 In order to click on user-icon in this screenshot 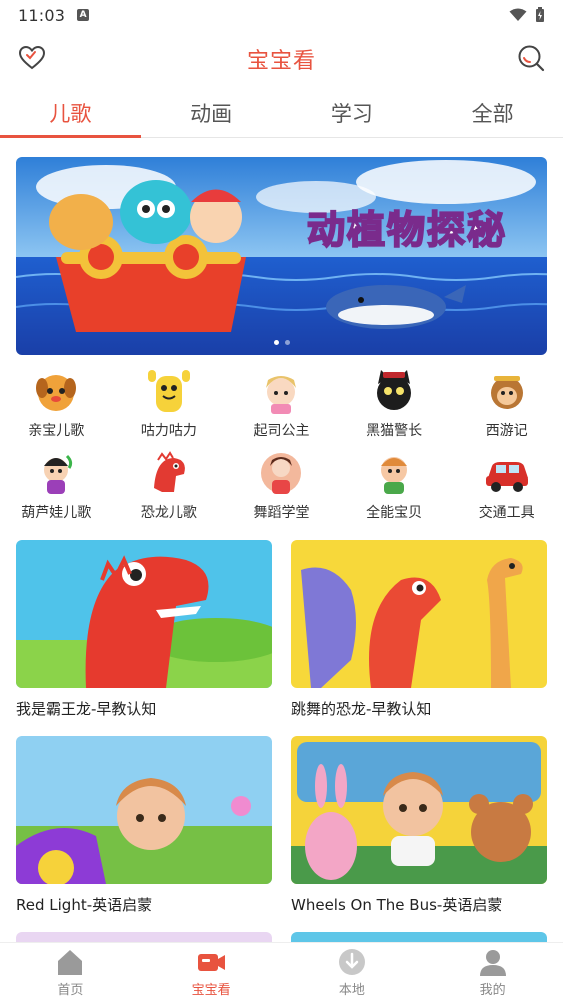, I will do `click(492, 962)`.